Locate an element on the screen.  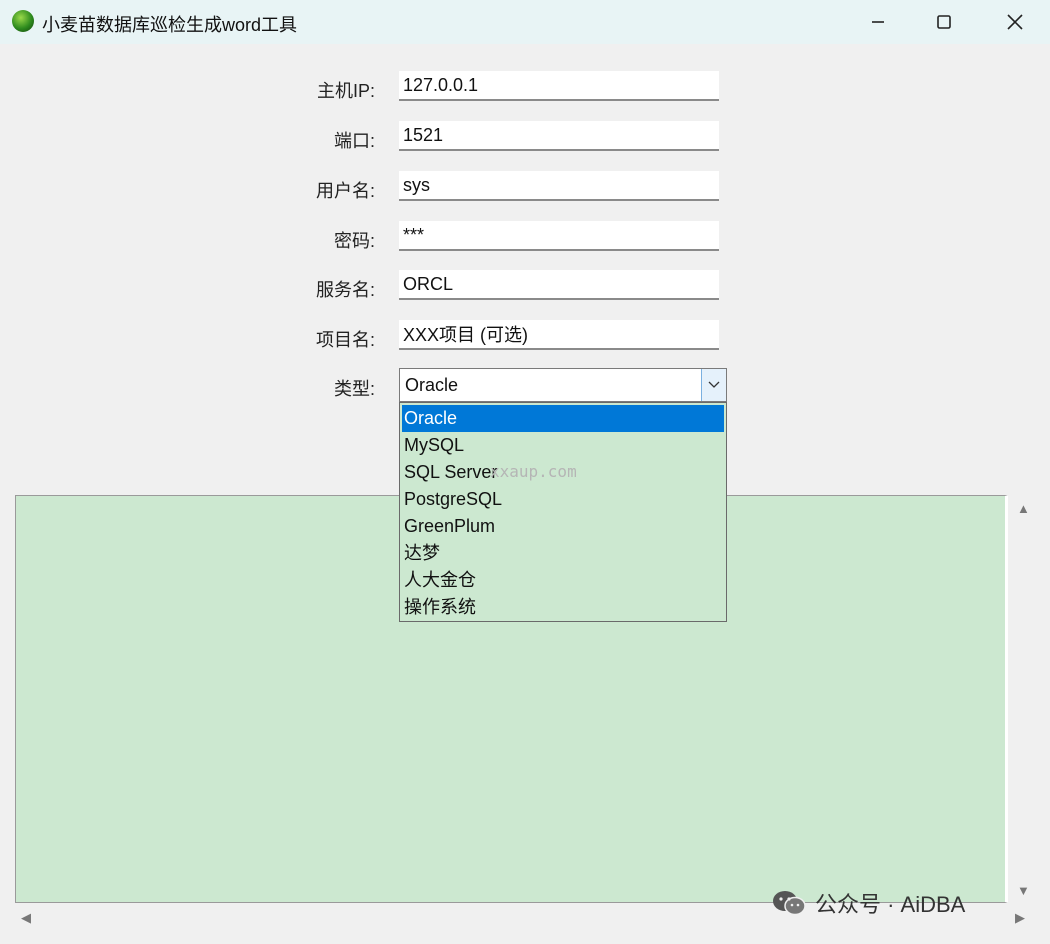
port-input: 1521 is located at coordinates (559, 136).